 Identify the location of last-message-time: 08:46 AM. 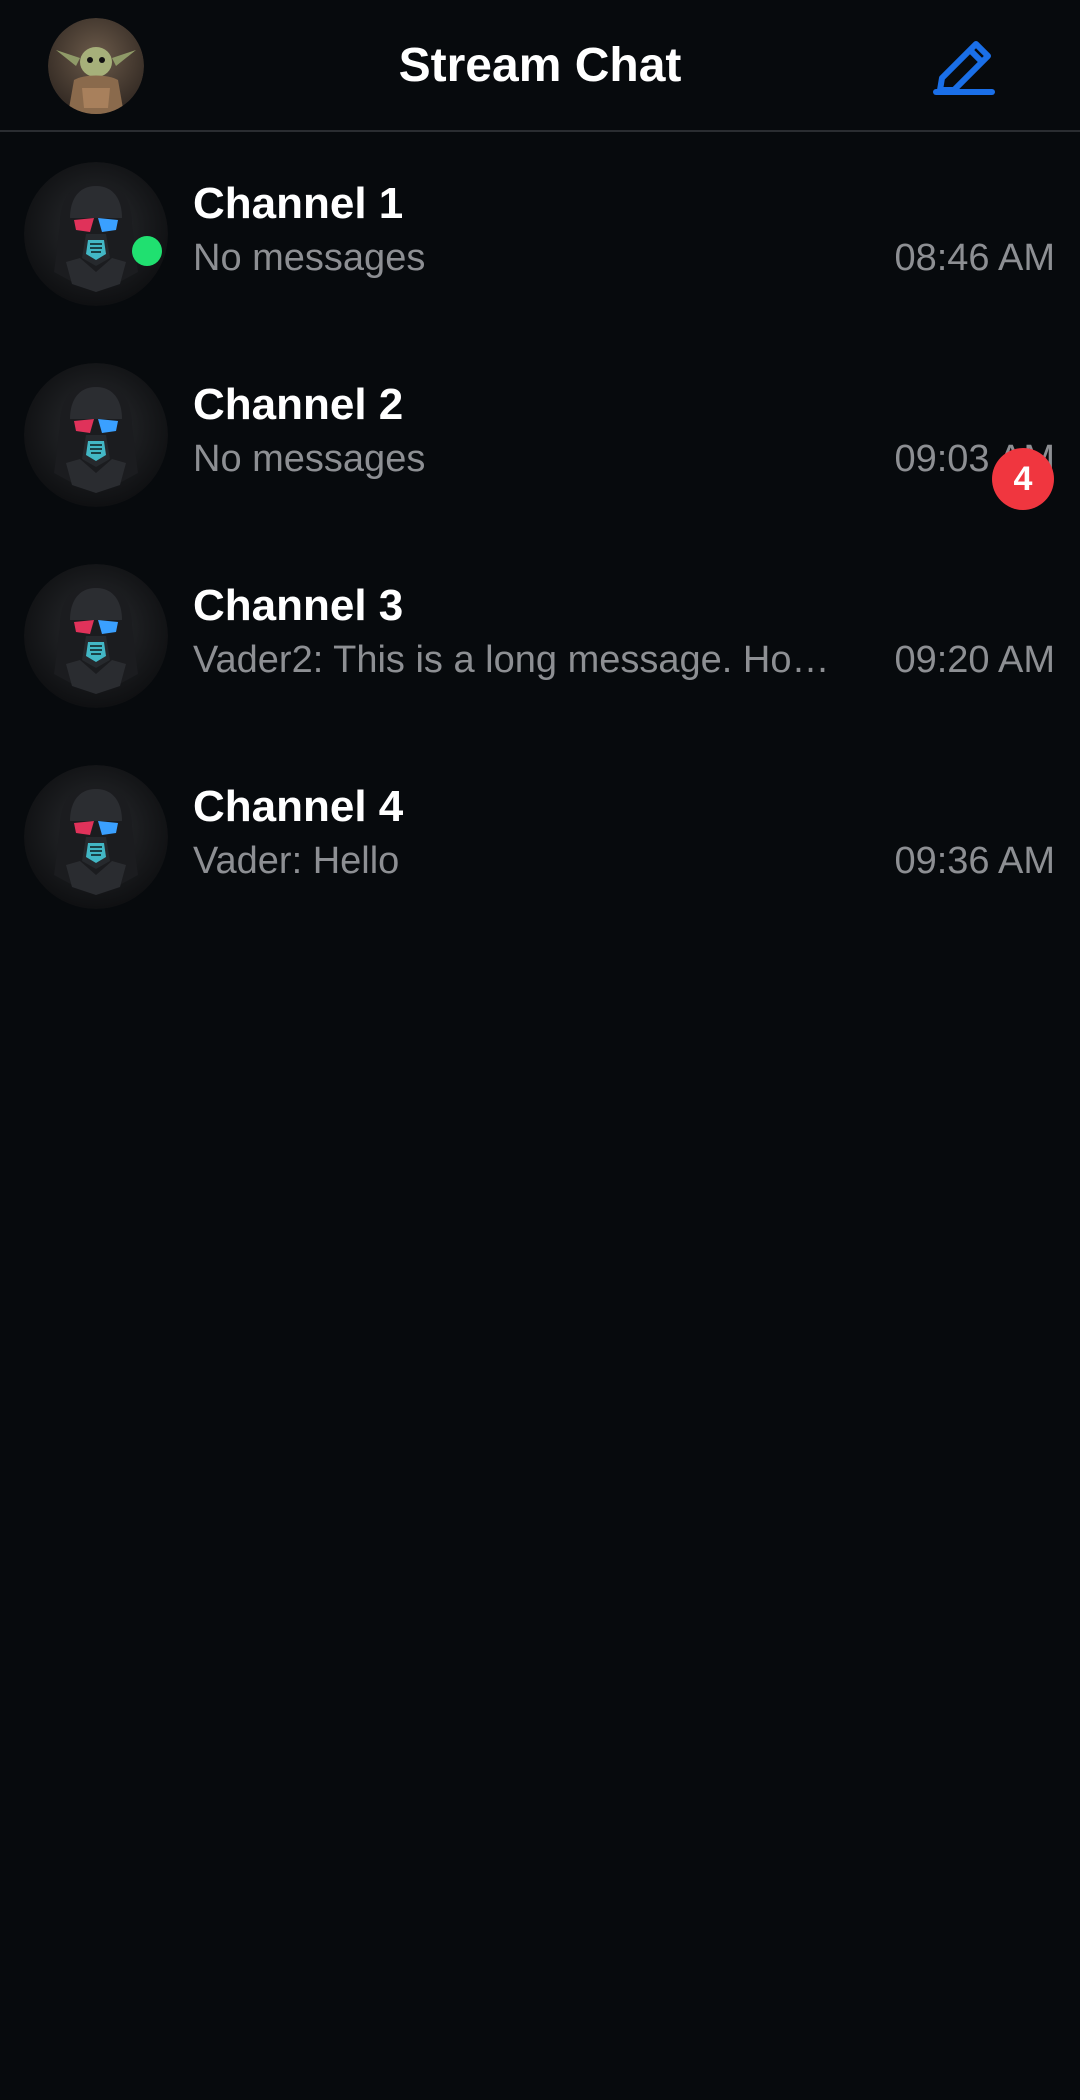
(974, 258).